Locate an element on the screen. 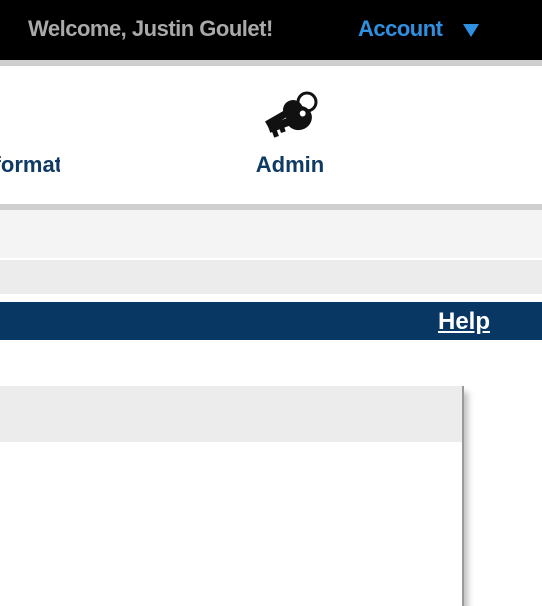  nav-item-admin: Admin is located at coordinates (290, 144).